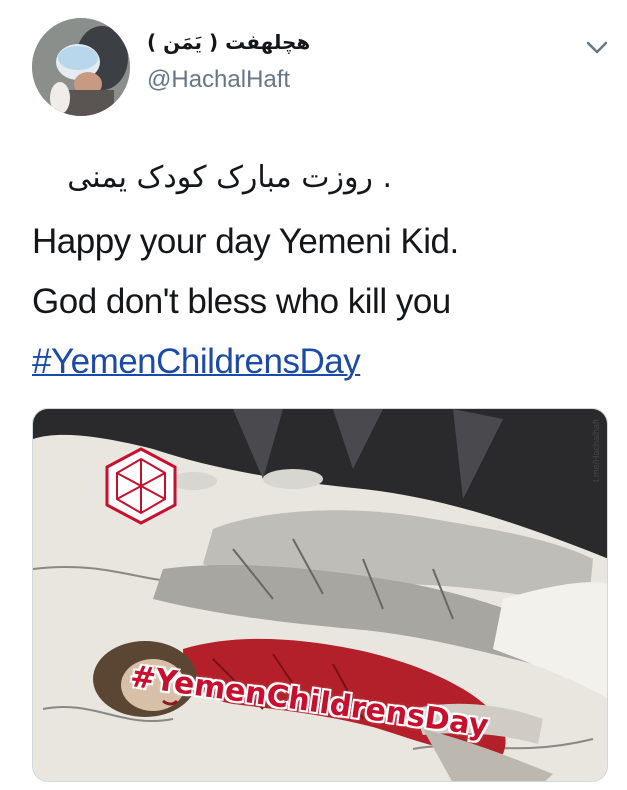 The height and width of the screenshot is (790, 627). I want to click on account-handle: @HachalHaft, so click(218, 80).